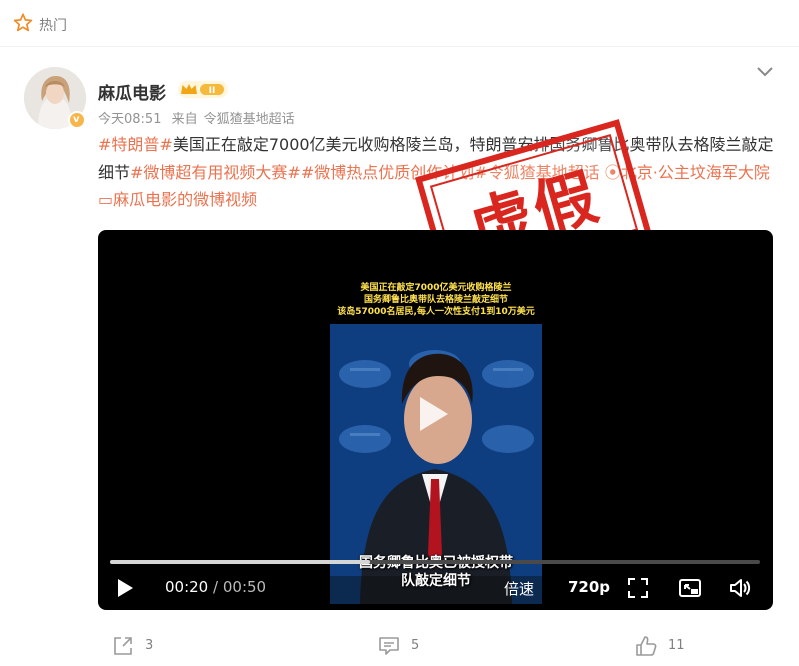 Image resolution: width=799 pixels, height=666 pixels. I want to click on comment-icon, so click(389, 646).